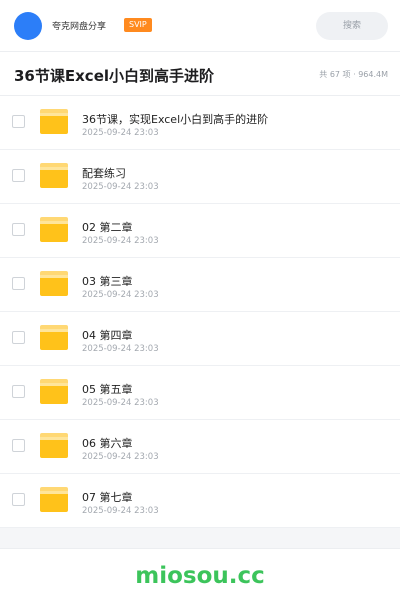 The image size is (400, 600). Describe the element at coordinates (200, 393) in the screenshot. I see `list-item: 05 第五章 2025-09-24 23:03` at that location.